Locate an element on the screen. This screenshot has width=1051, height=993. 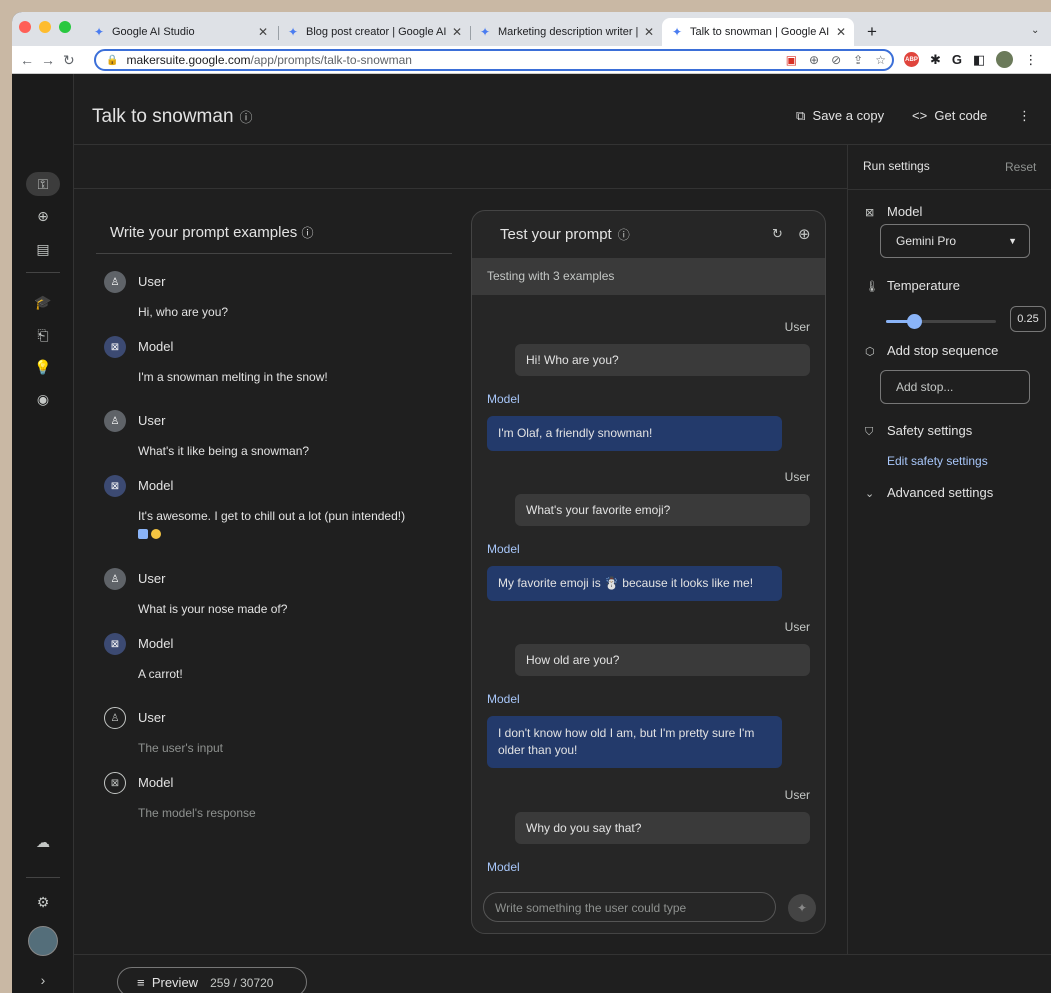
forward-icon: → is located at coordinates (48, 60).